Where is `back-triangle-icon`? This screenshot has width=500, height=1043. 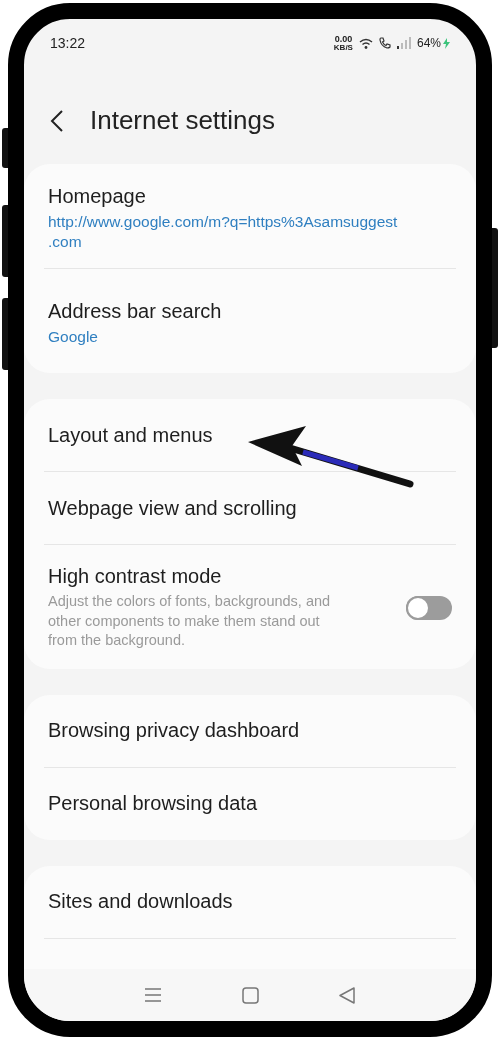
back-triangle-icon is located at coordinates (347, 995).